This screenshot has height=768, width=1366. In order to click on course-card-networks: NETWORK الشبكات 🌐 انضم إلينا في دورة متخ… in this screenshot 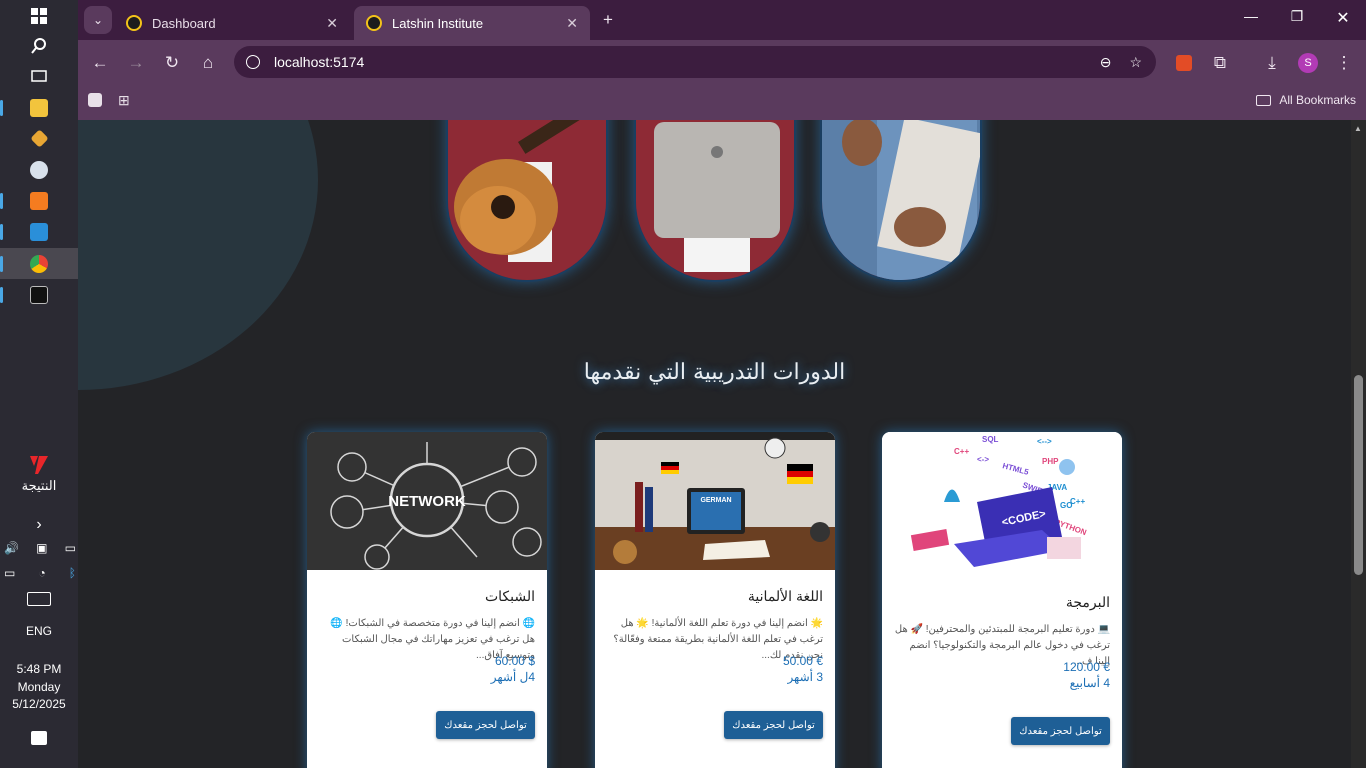, I will do `click(427, 600)`.